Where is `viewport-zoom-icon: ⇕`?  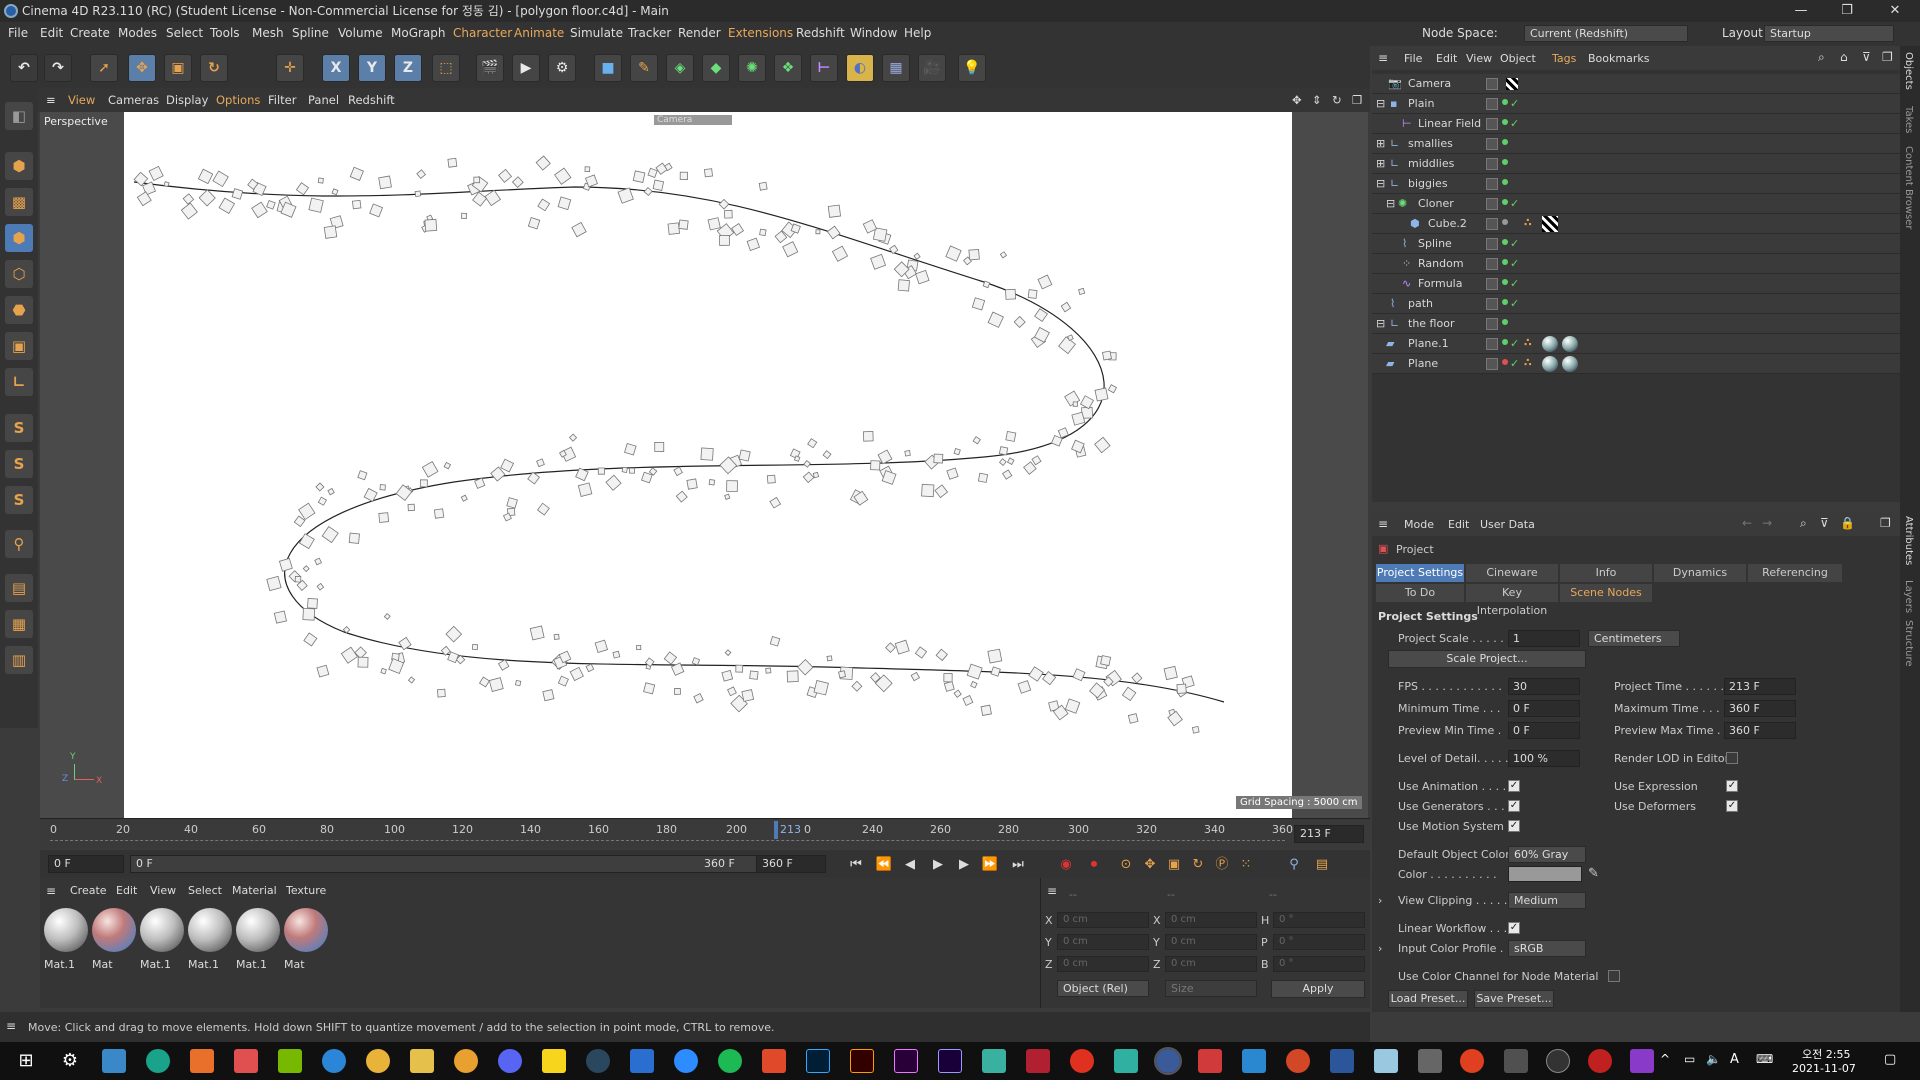
viewport-zoom-icon: ⇕ is located at coordinates (1317, 100).